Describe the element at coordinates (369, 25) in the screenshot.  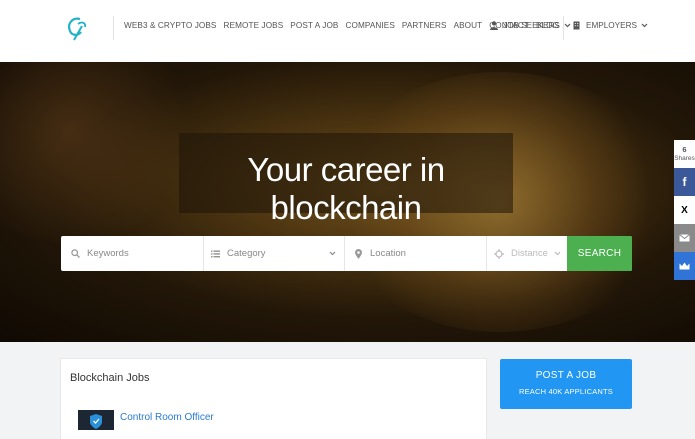
I see `nav-companies: COMPANIES` at that location.